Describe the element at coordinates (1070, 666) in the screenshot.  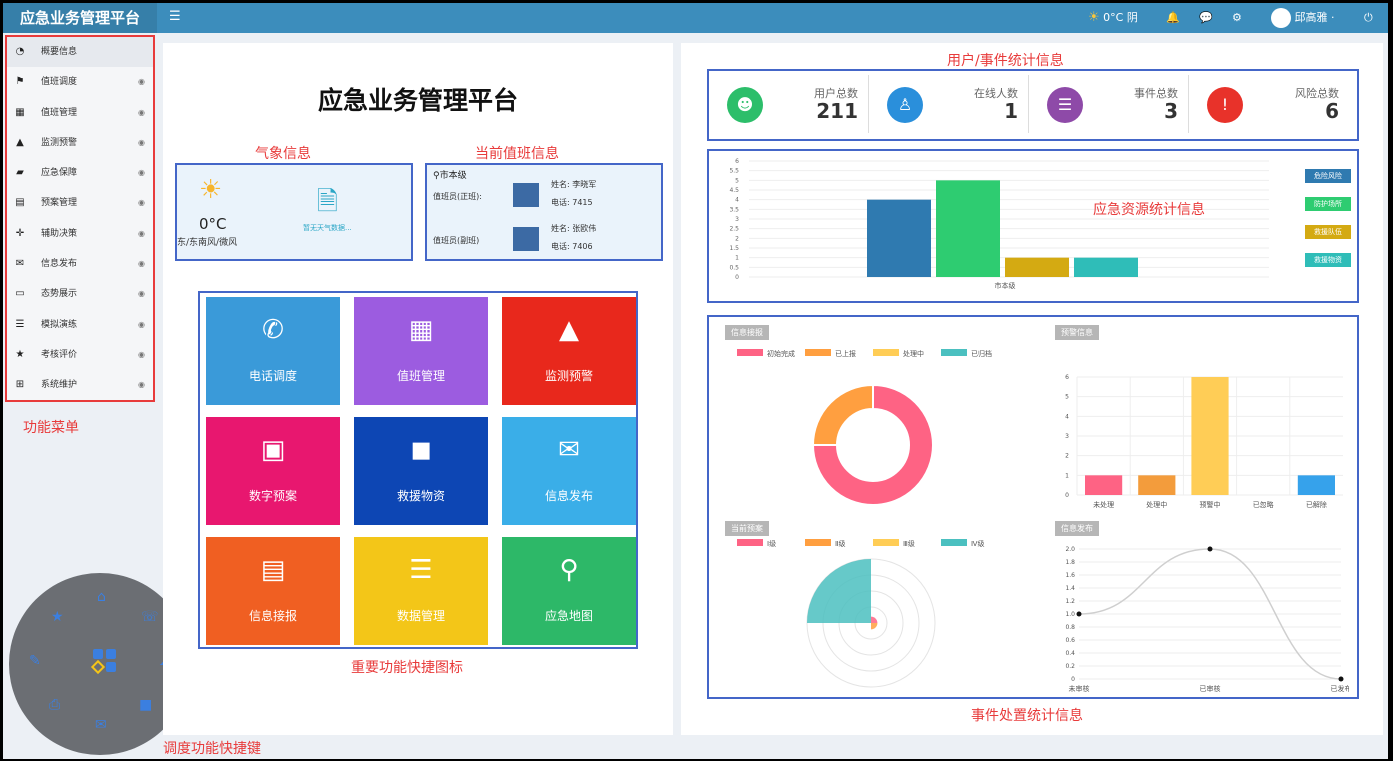
I see `y-tick-label: 0.2` at that location.